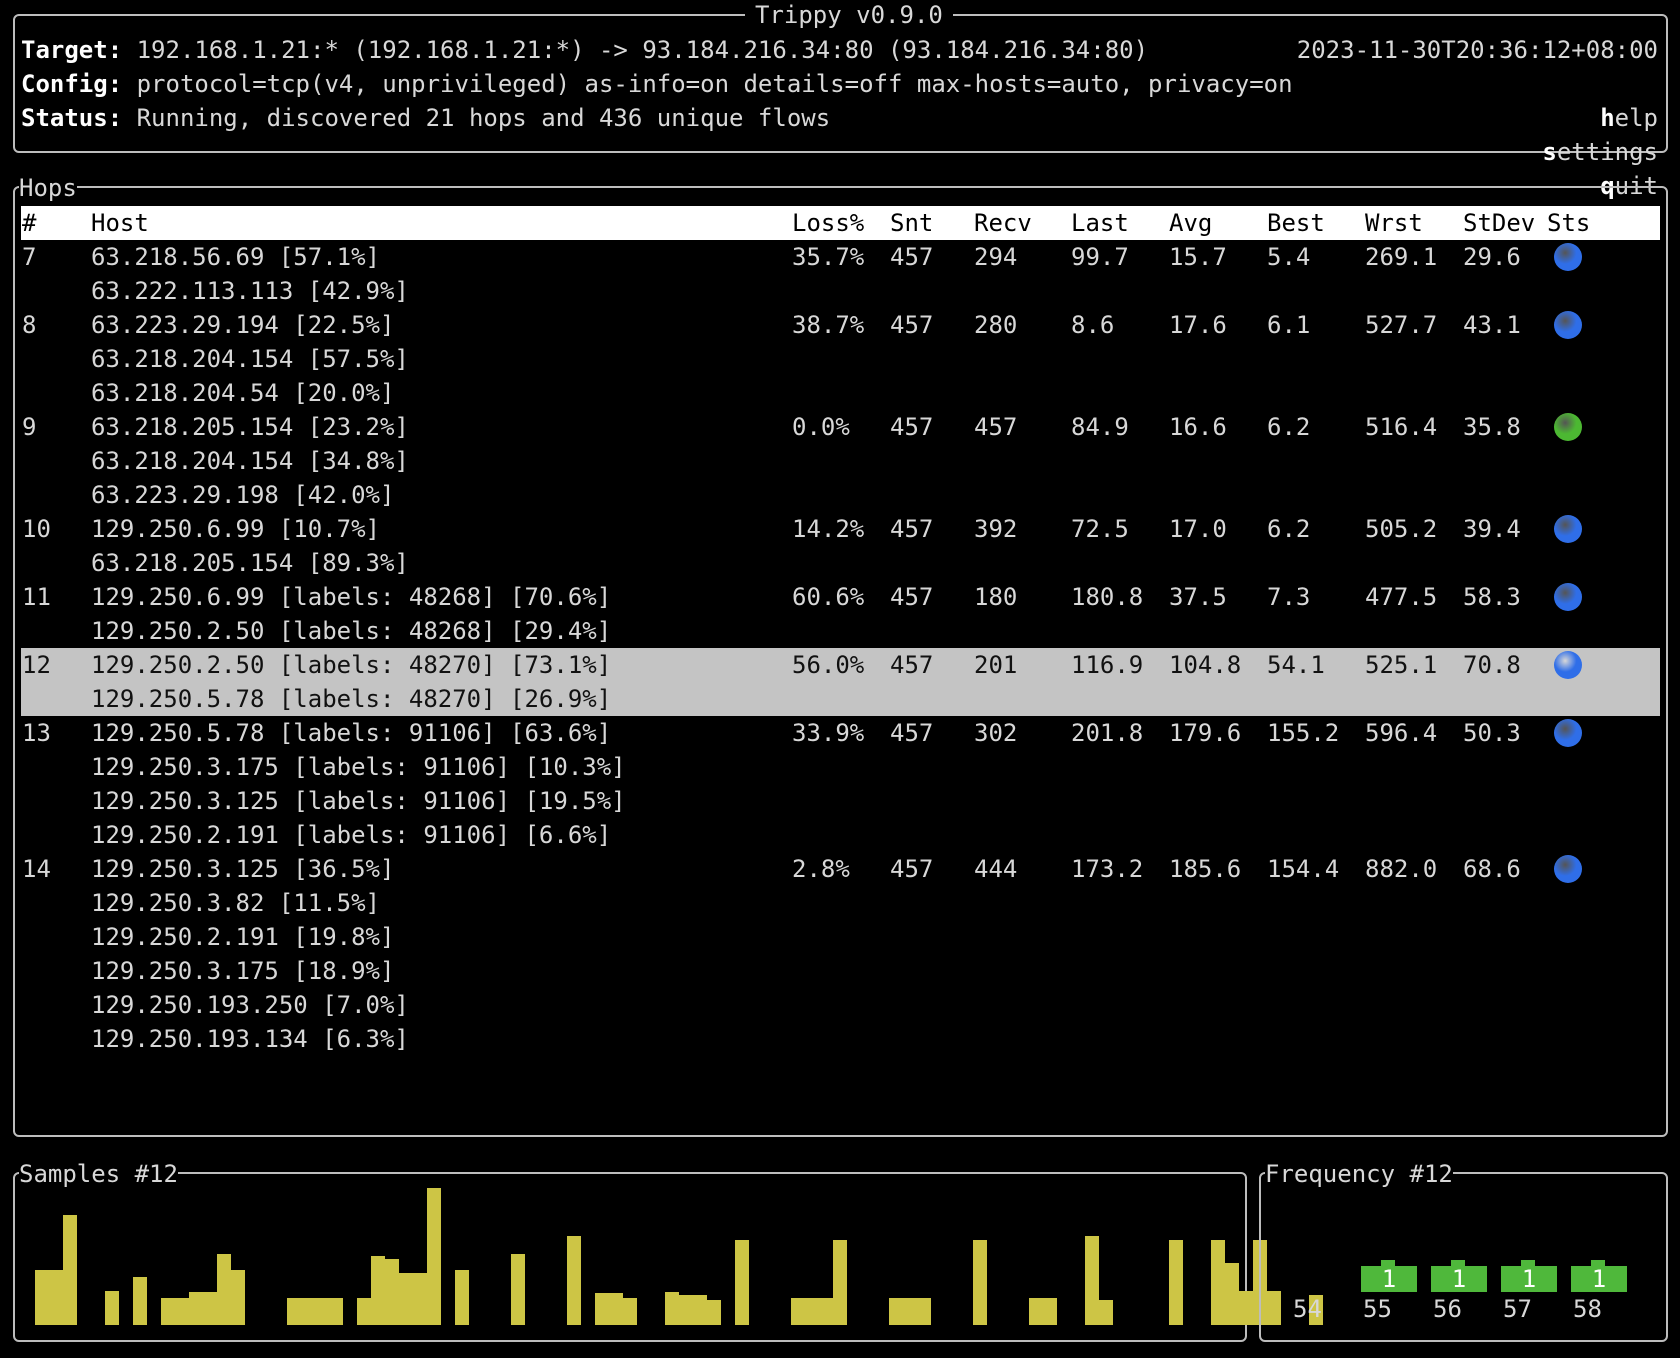 Image resolution: width=1680 pixels, height=1358 pixels. Describe the element at coordinates (1289, 257) in the screenshot. I see `best-cell: 5.4` at that location.